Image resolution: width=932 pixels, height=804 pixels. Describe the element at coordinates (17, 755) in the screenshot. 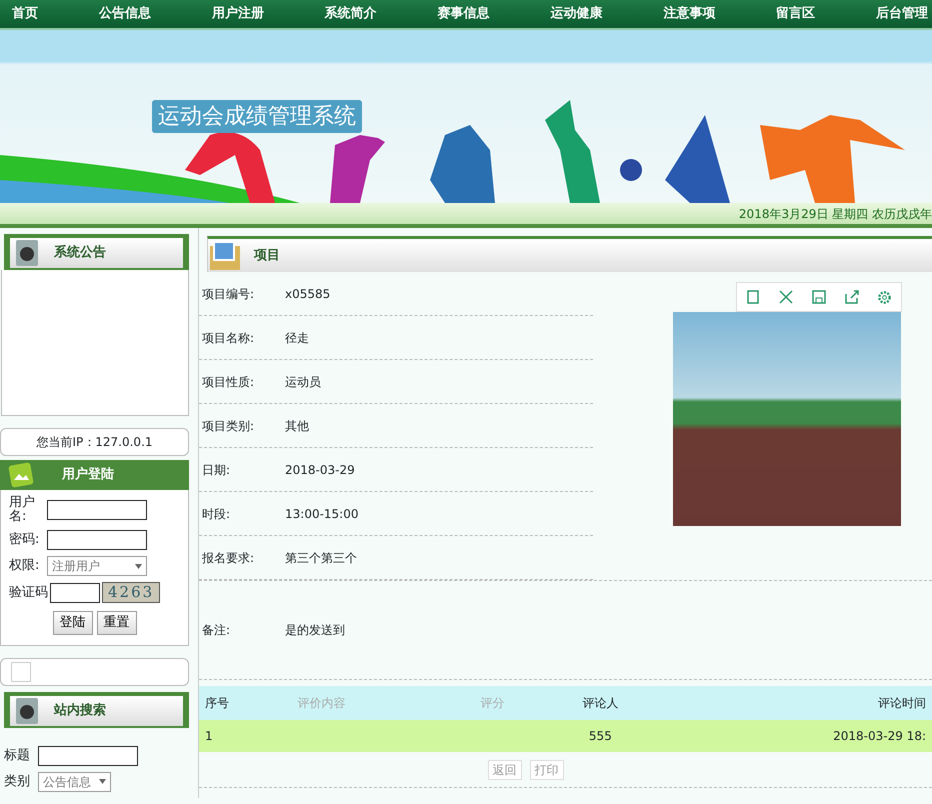

I see `field-label: 标题` at that location.